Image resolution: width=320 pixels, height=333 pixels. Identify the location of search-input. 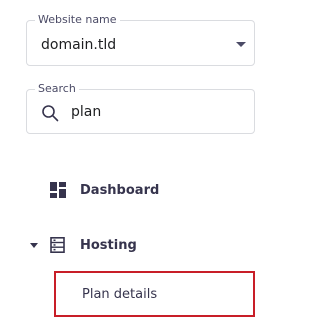
(156, 112).